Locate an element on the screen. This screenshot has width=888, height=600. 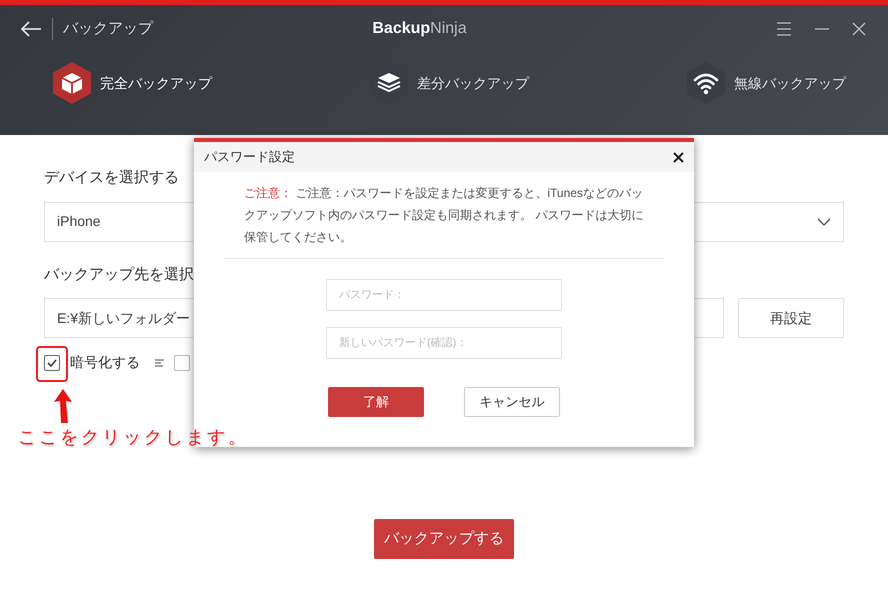
password-field: パスワード： is located at coordinates (444, 295).